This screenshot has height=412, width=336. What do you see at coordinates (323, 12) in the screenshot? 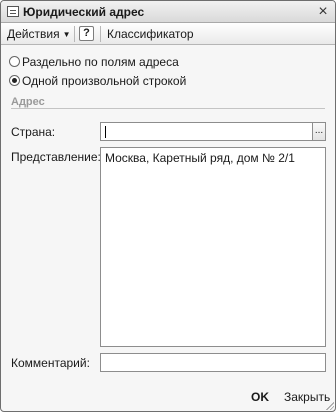
I see `close-icon: ×` at bounding box center [323, 12].